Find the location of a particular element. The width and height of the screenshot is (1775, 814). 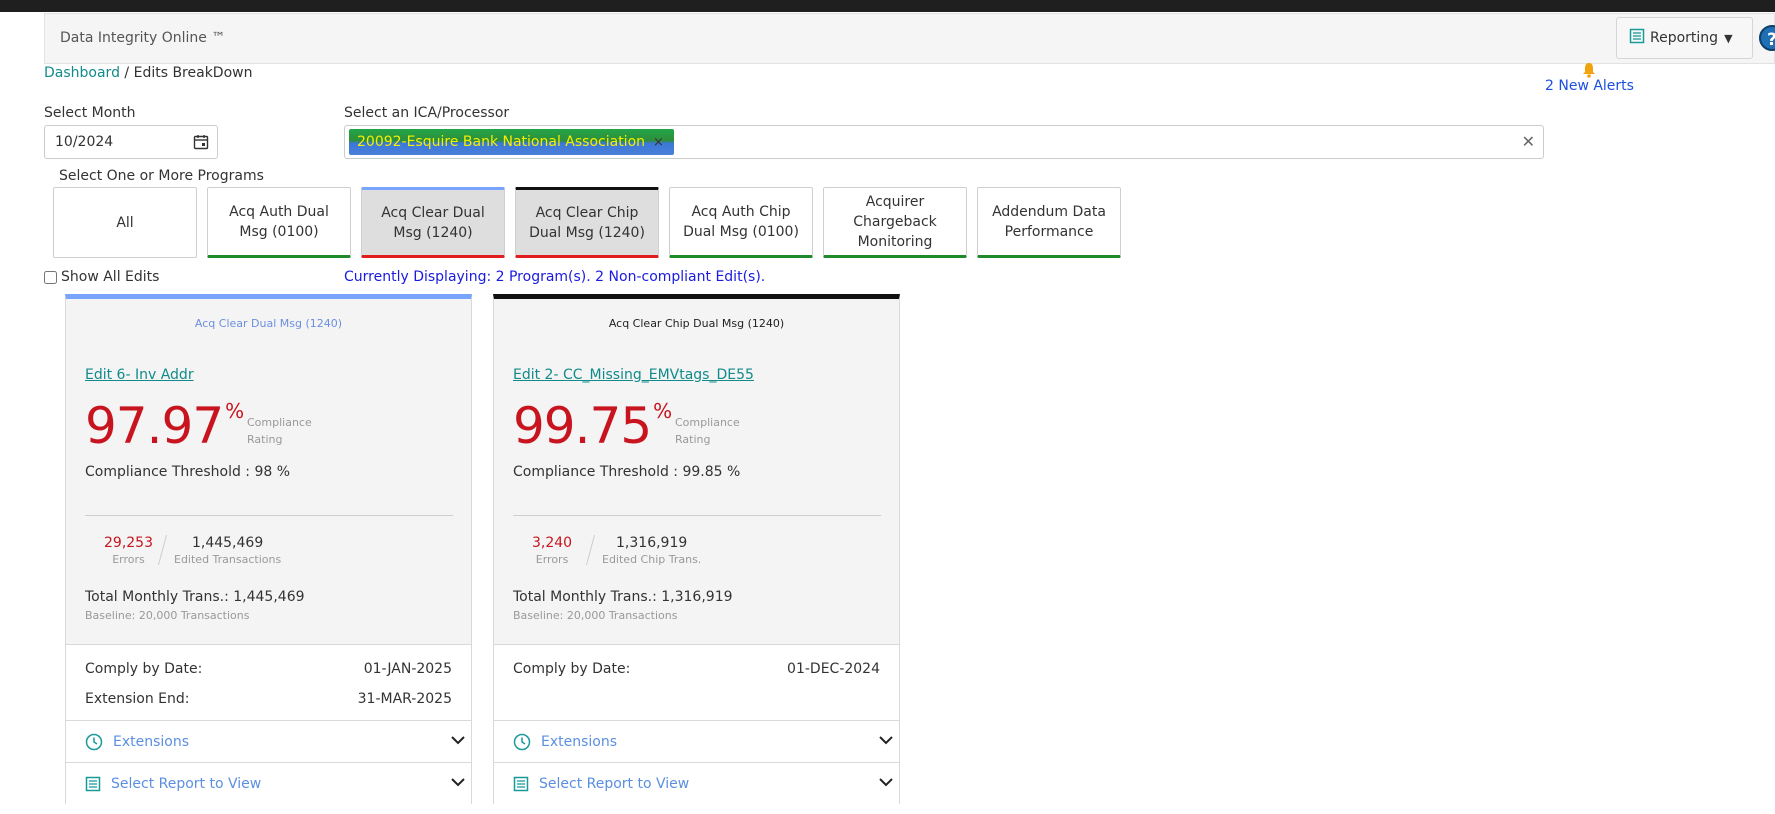

show-all-edits-checkbox is located at coordinates (50, 277).